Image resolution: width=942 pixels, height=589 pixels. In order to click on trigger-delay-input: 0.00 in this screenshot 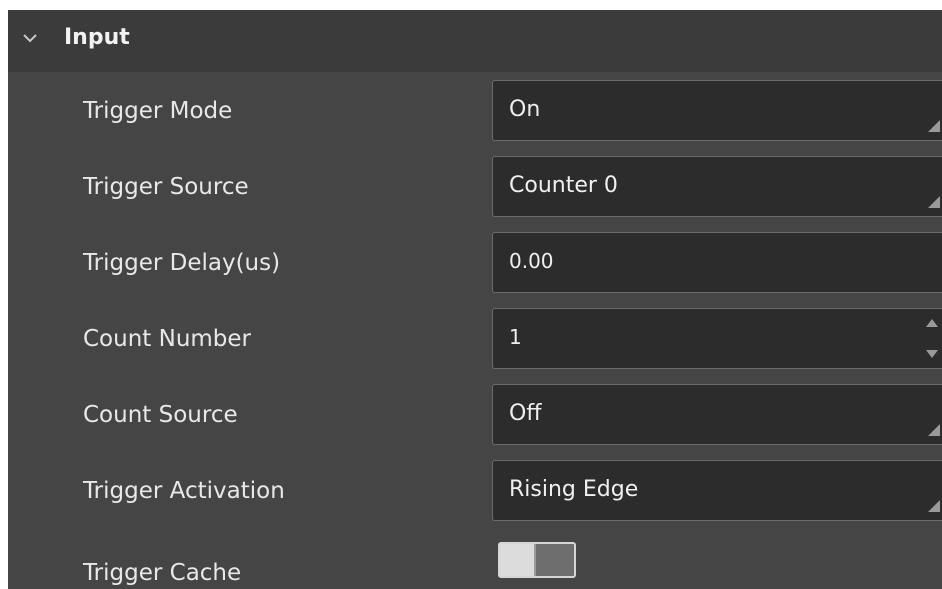, I will do `click(717, 262)`.